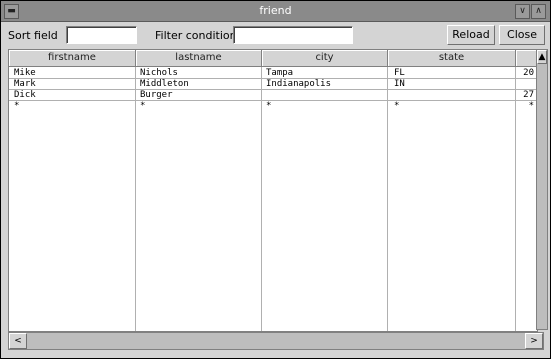 Image resolution: width=551 pixels, height=359 pixels. What do you see at coordinates (276, 341) in the screenshot?
I see `horizontal-scrollbar: < >` at bounding box center [276, 341].